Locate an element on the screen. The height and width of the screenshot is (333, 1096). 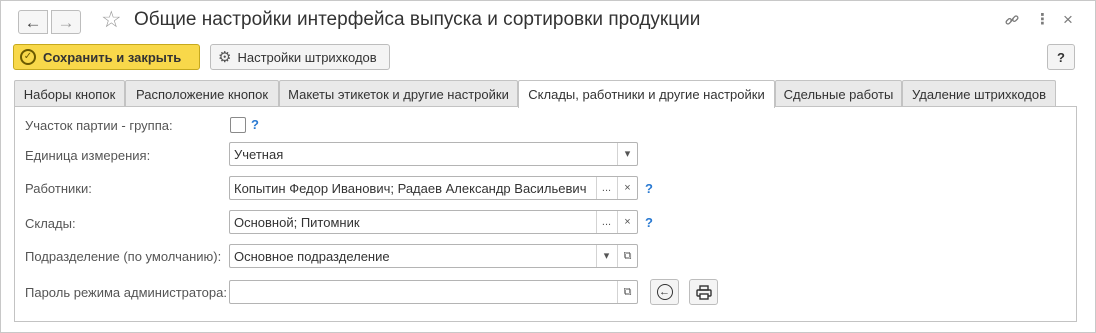
save-and-close-button: ✓ Сохранить и закрыть is located at coordinates (106, 57).